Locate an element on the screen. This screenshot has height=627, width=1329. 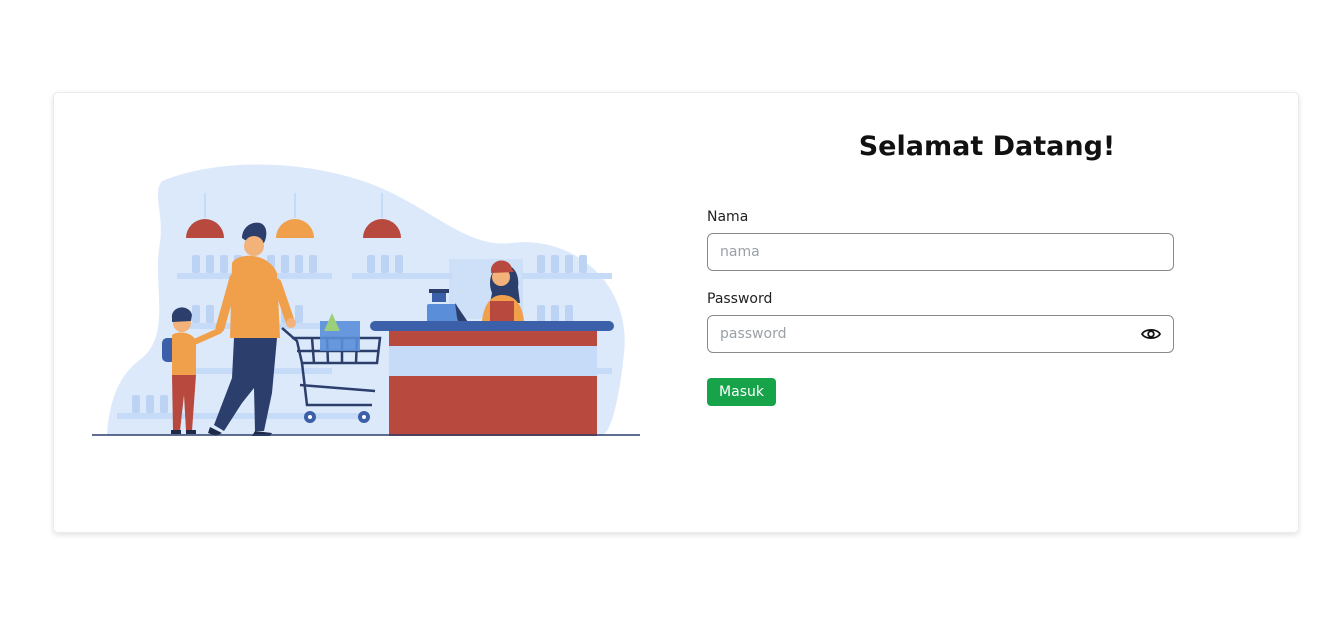
page-title: Selamat Datang! is located at coordinates (987, 146).